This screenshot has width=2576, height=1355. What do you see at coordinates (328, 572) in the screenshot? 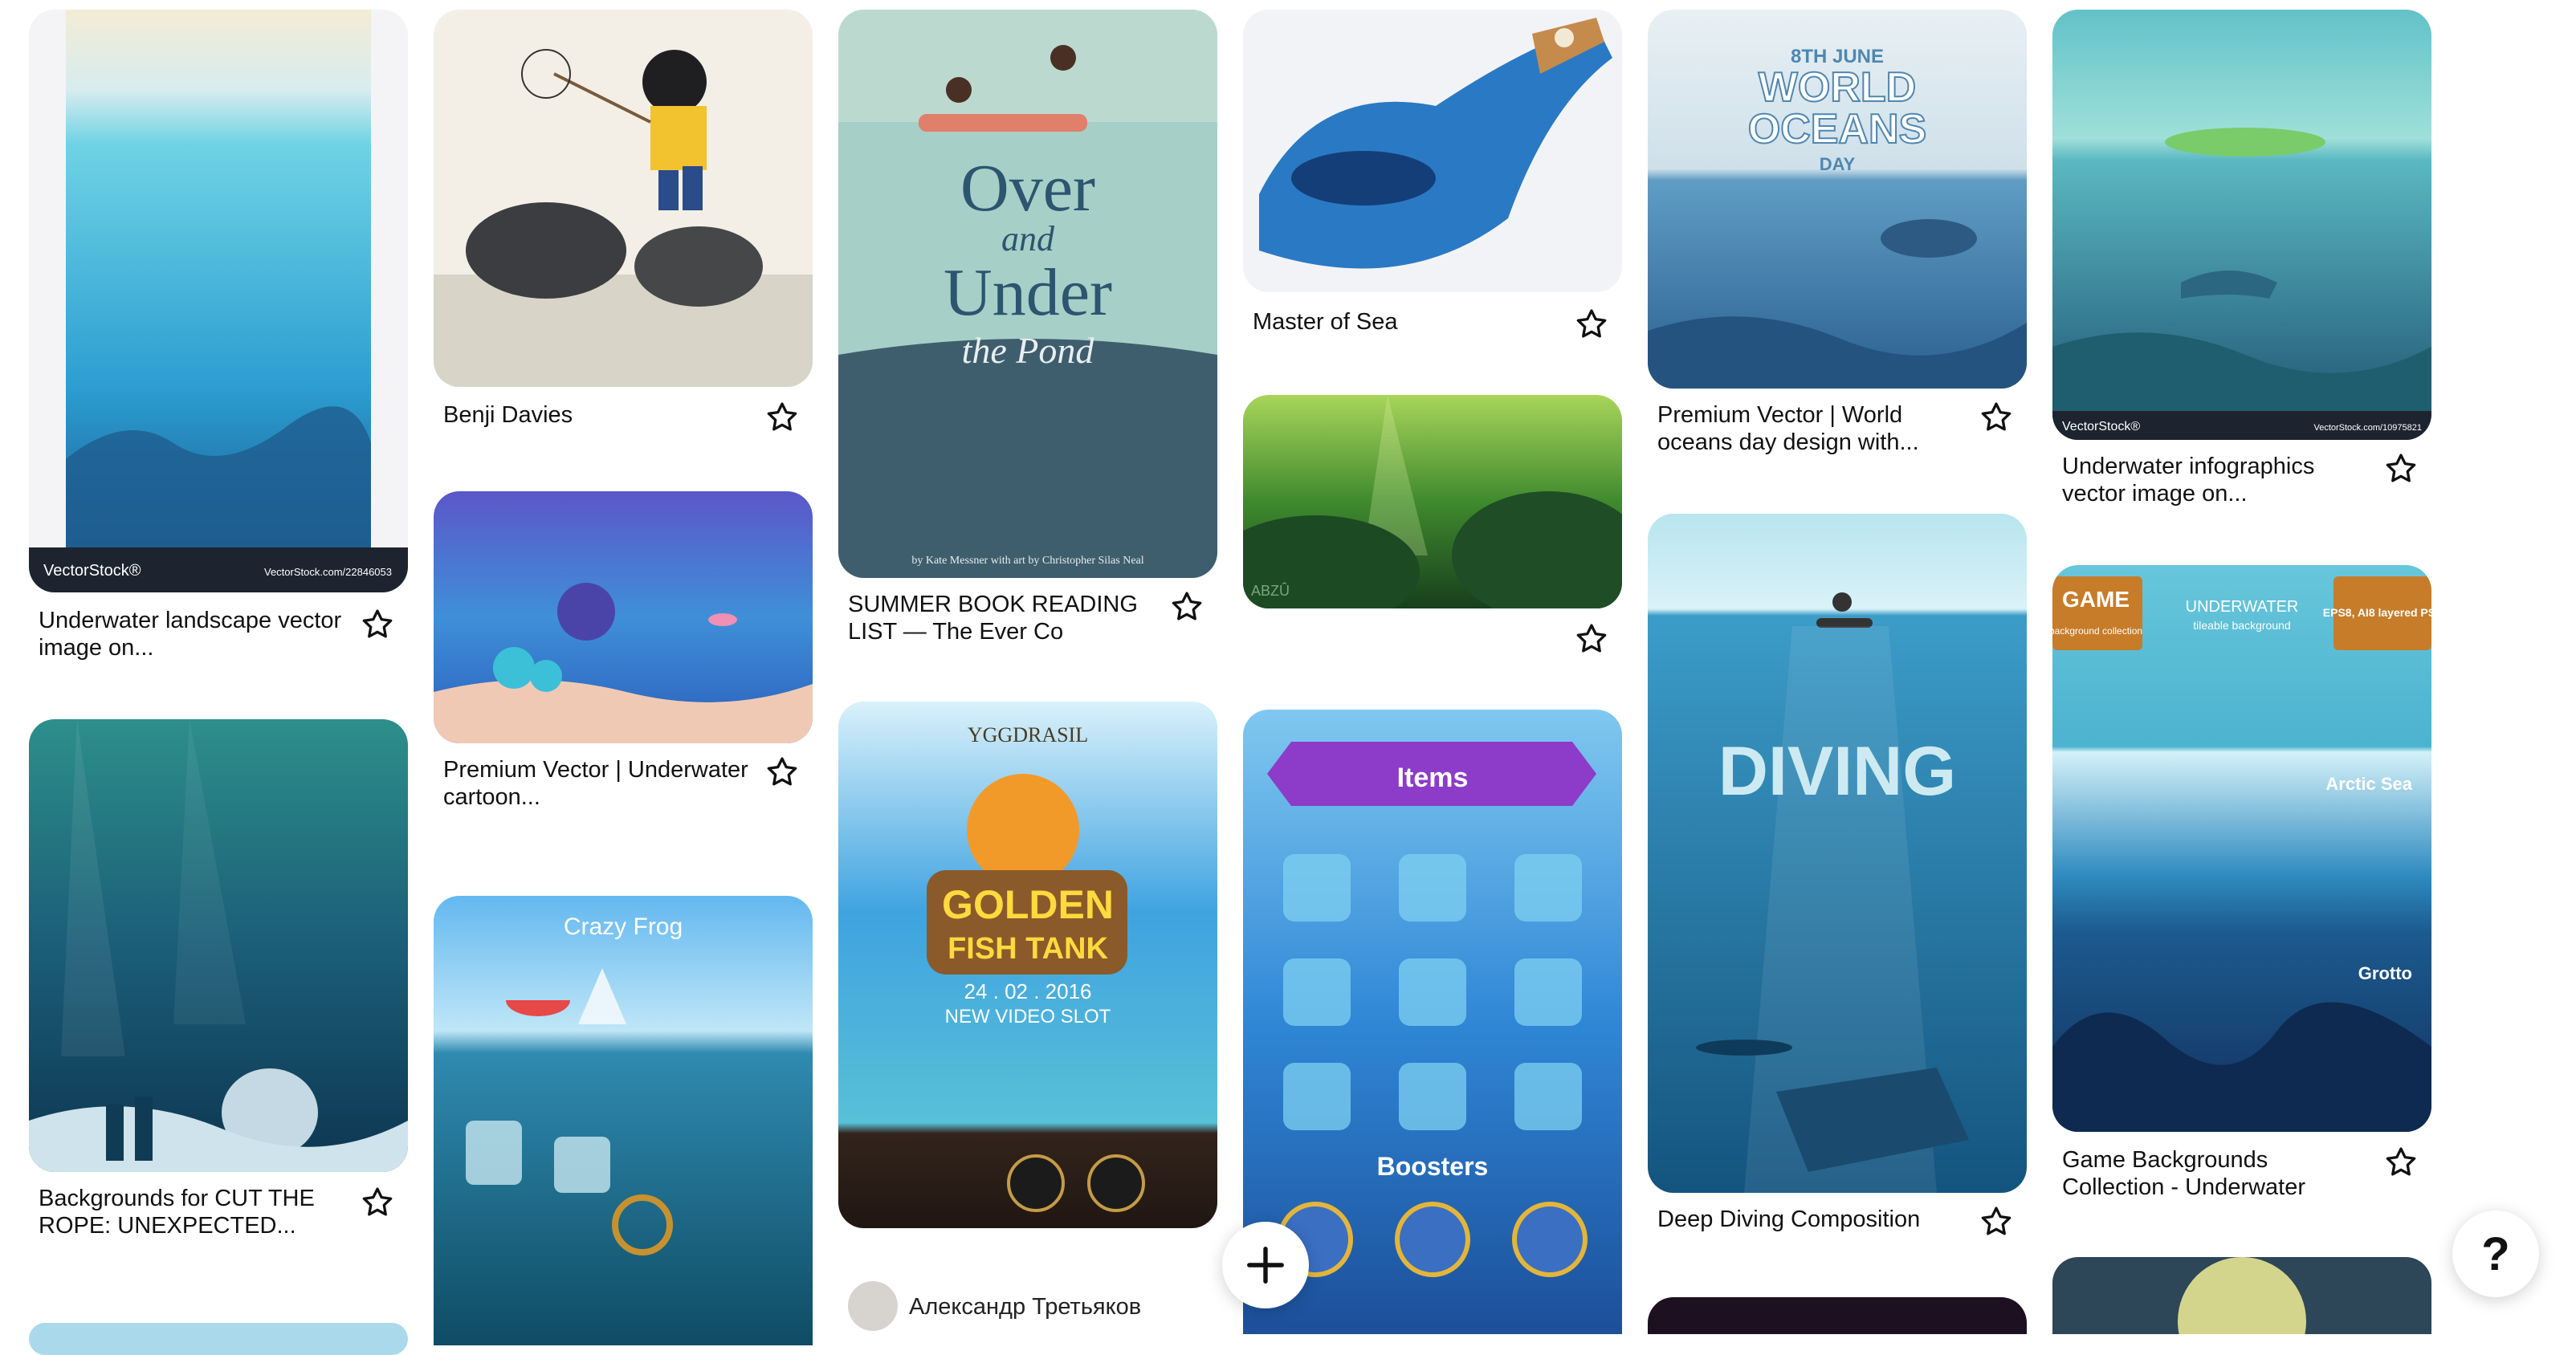
I see `watermark-id: VectorStock.com/22846053` at bounding box center [328, 572].